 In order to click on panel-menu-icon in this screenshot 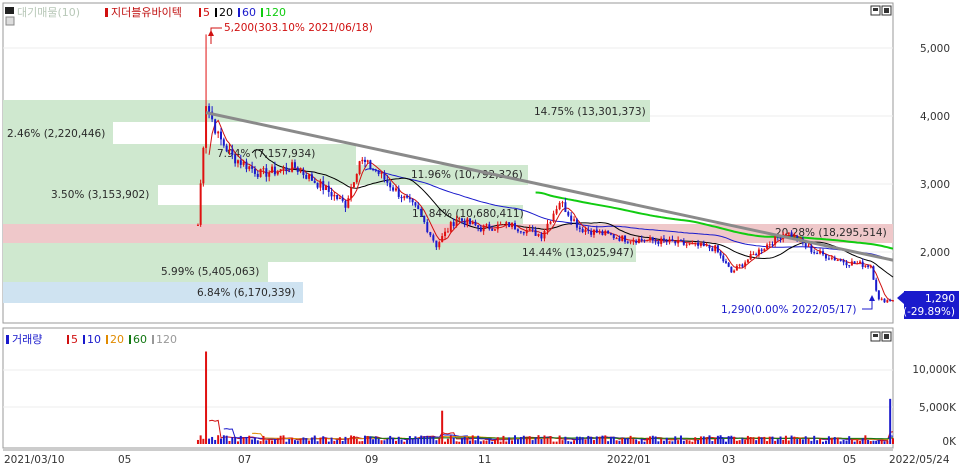, I will do `click(9, 10)`.